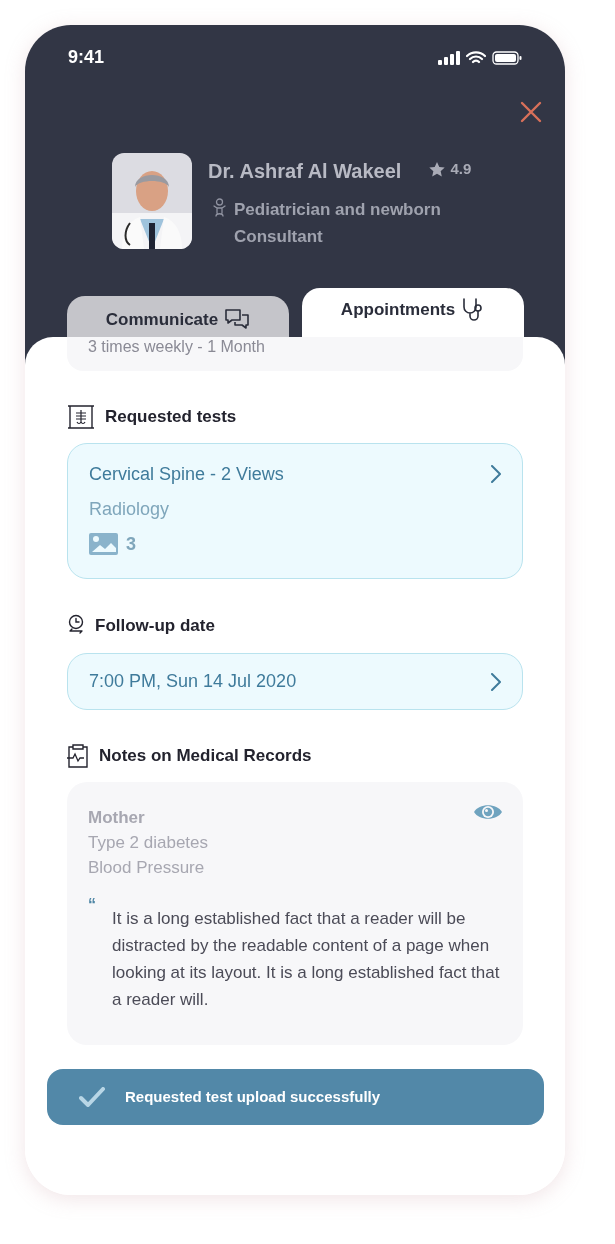 The image size is (615, 1244). Describe the element at coordinates (131, 544) in the screenshot. I see `image-count: 3` at that location.